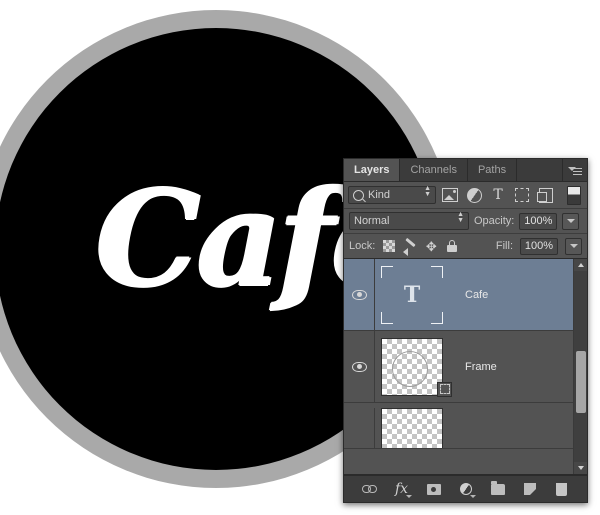 The height and width of the screenshot is (515, 600). Describe the element at coordinates (460, 217) in the screenshot. I see `blend-mode-stepper-icon: ▲ ▼` at that location.